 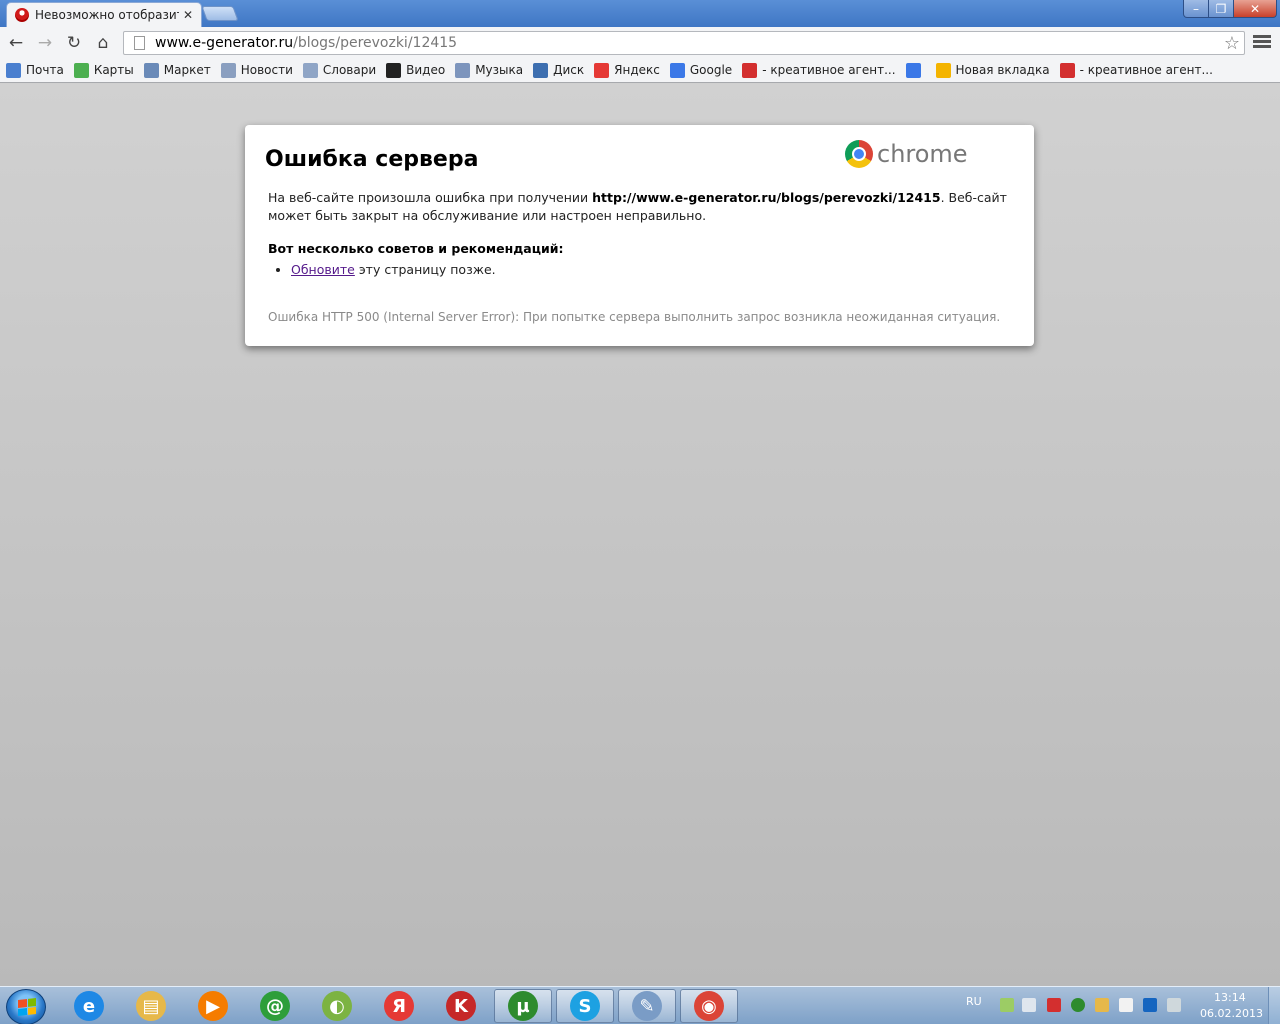 I want to click on bookmark-item: Видео, so click(x=415, y=70).